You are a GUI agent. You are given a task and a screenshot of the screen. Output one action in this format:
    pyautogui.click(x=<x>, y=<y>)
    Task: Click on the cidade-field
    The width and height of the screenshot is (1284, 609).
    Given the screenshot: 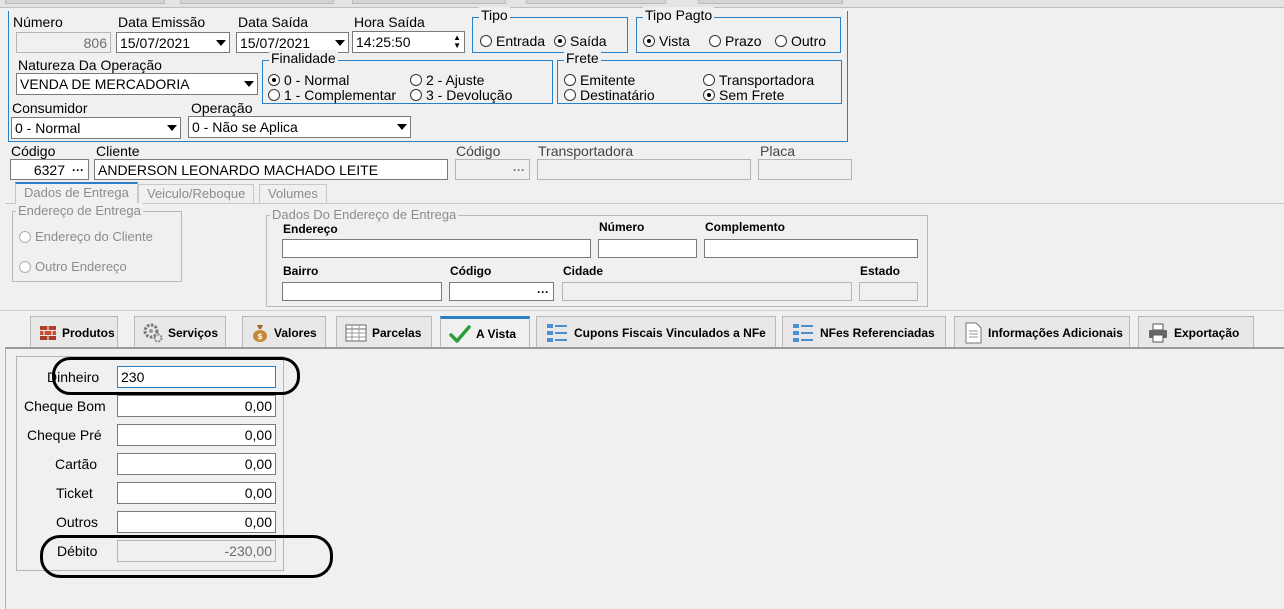 What is the action you would take?
    pyautogui.click(x=707, y=291)
    